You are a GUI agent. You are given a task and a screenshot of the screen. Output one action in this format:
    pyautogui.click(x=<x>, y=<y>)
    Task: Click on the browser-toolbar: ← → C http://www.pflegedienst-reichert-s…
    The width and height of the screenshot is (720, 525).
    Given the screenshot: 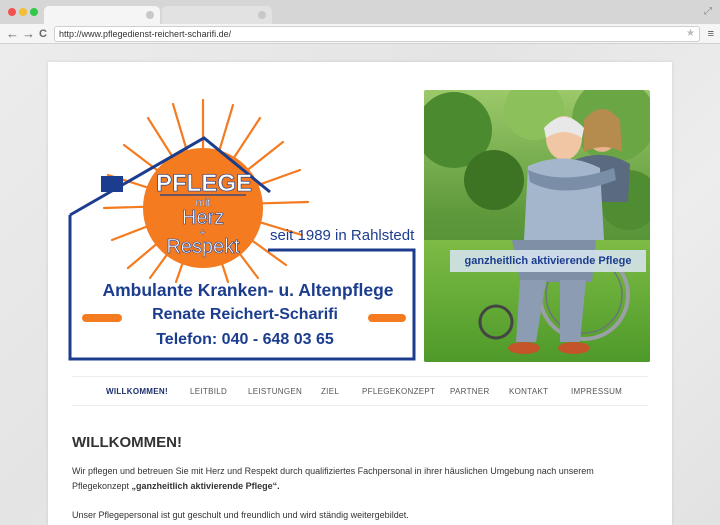 What is the action you would take?
    pyautogui.click(x=360, y=34)
    